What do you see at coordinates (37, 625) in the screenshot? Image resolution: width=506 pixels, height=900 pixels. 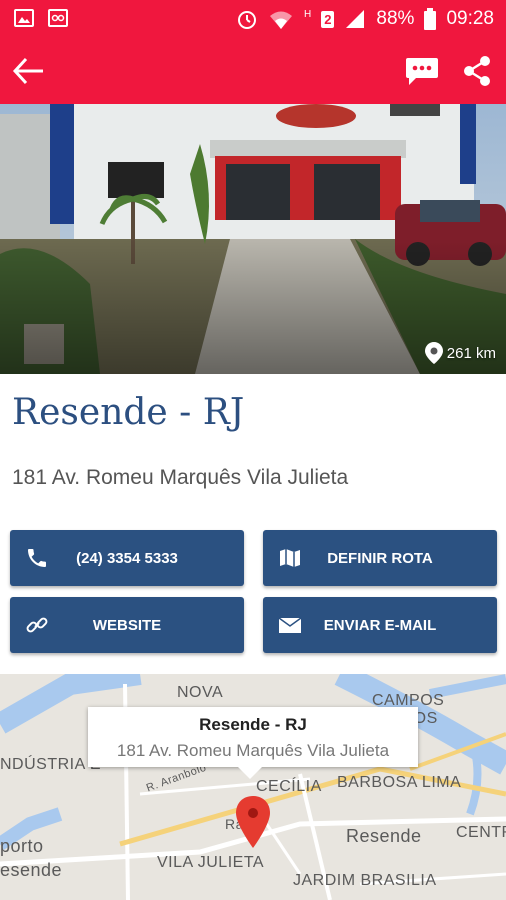 I see `link-icon` at bounding box center [37, 625].